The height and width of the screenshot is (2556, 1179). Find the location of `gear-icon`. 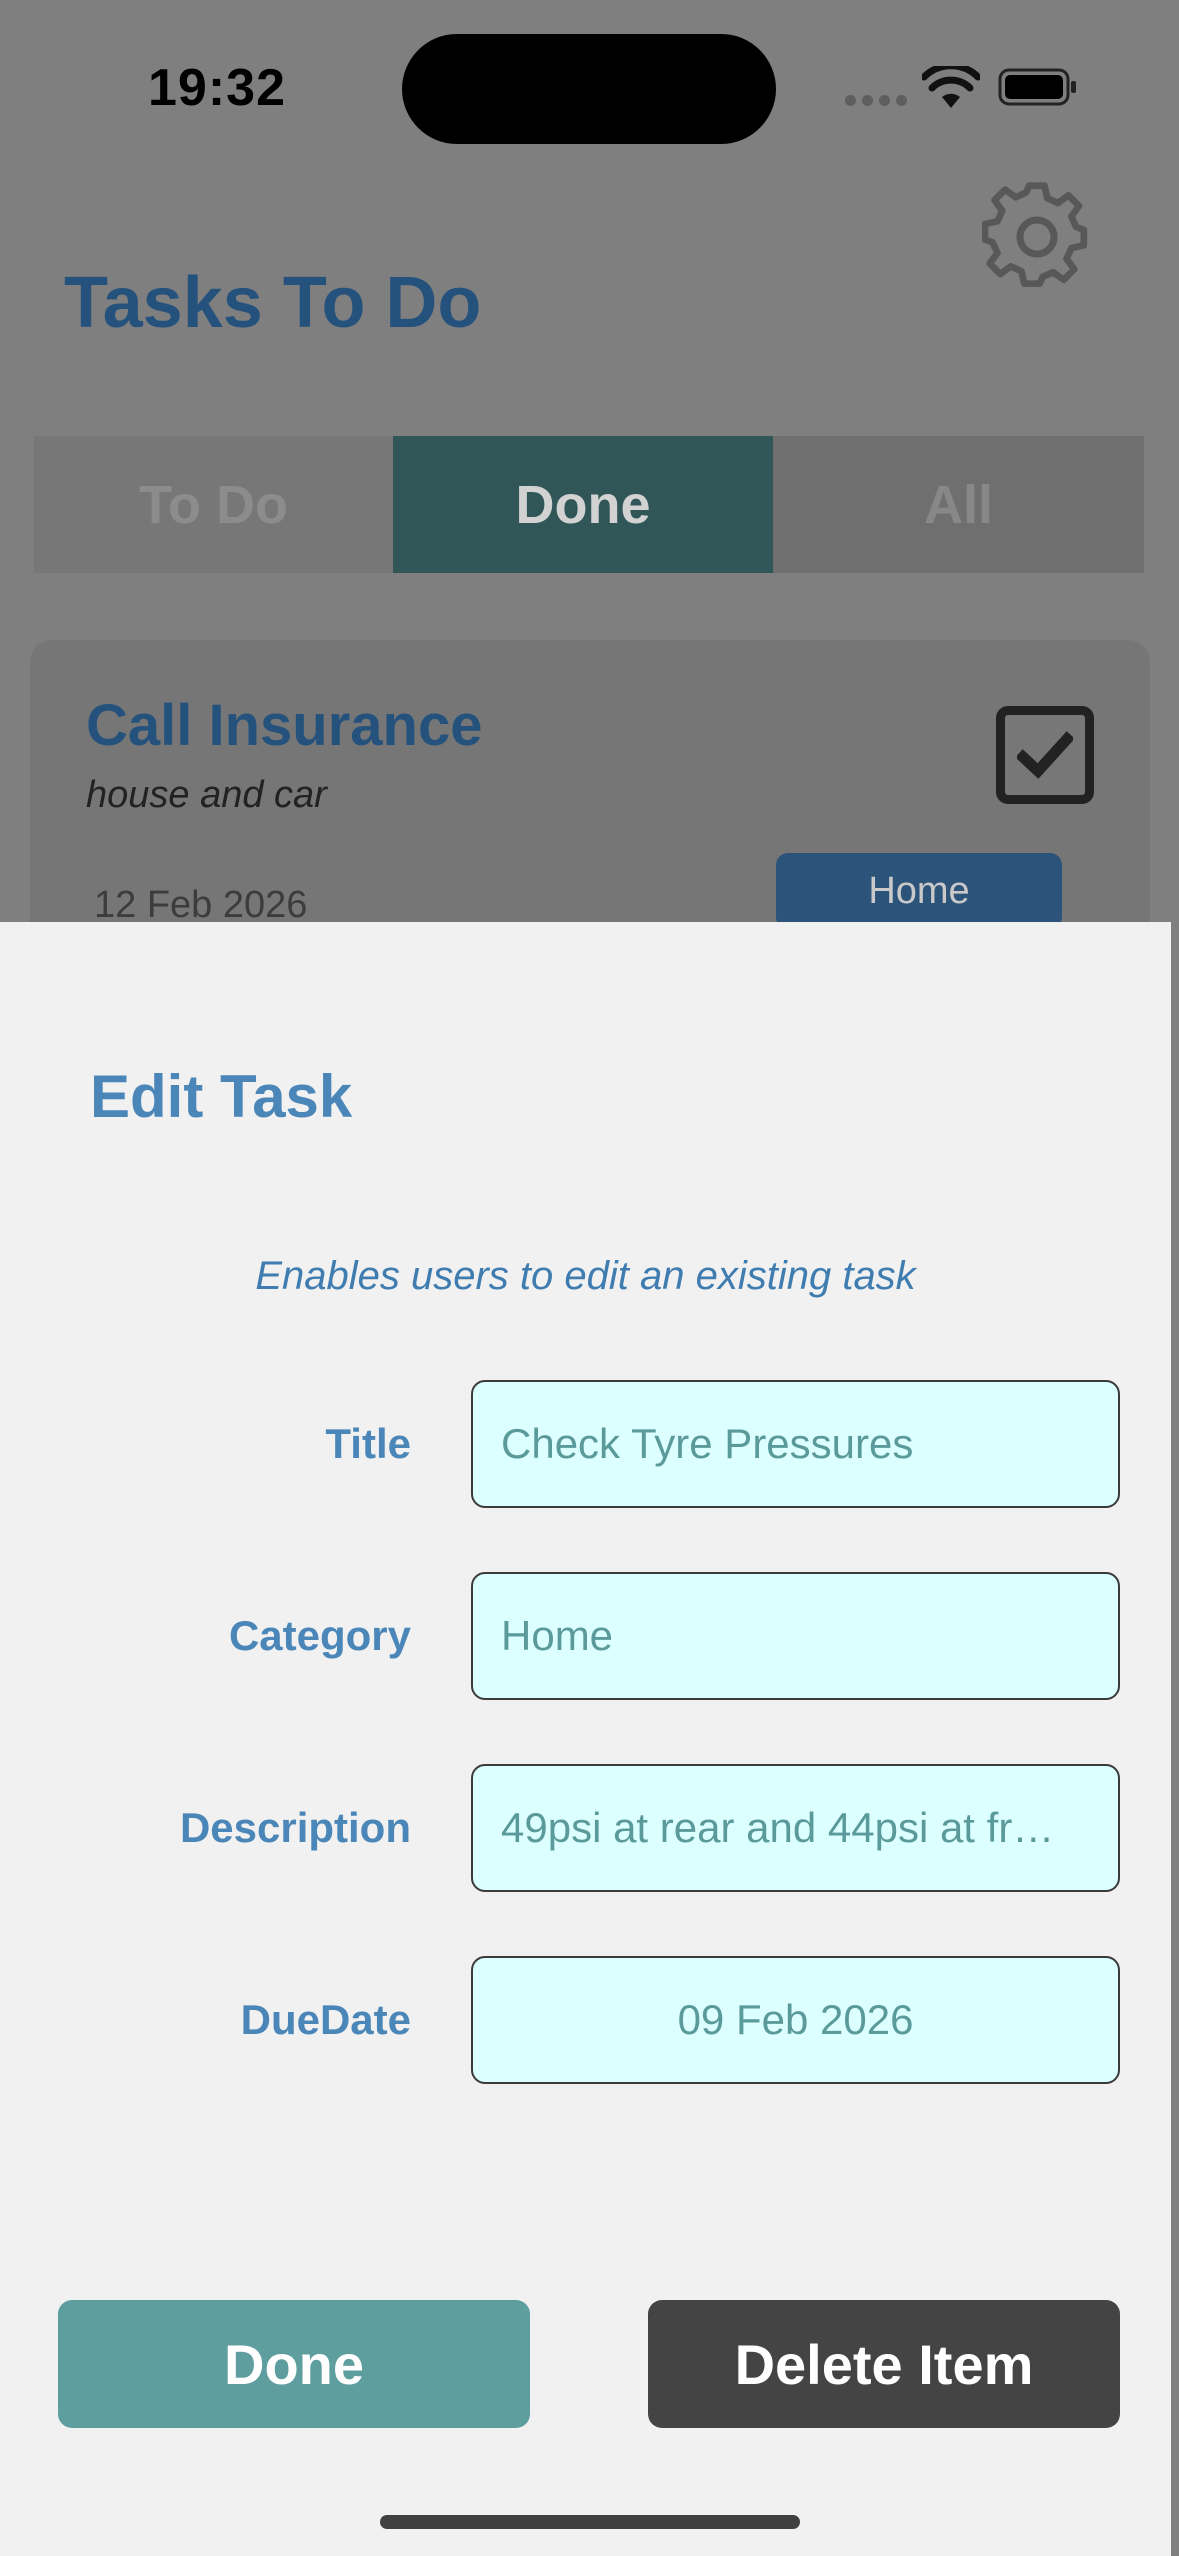

gear-icon is located at coordinates (1037, 237).